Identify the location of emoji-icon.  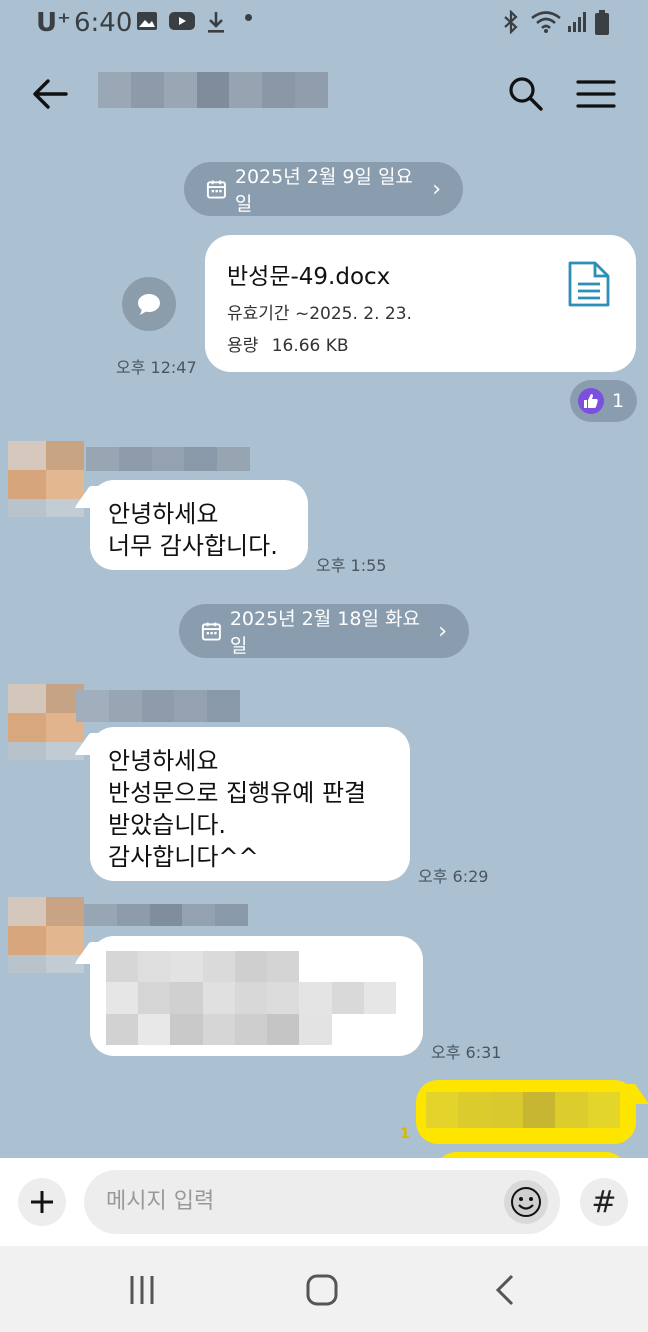
(526, 1202).